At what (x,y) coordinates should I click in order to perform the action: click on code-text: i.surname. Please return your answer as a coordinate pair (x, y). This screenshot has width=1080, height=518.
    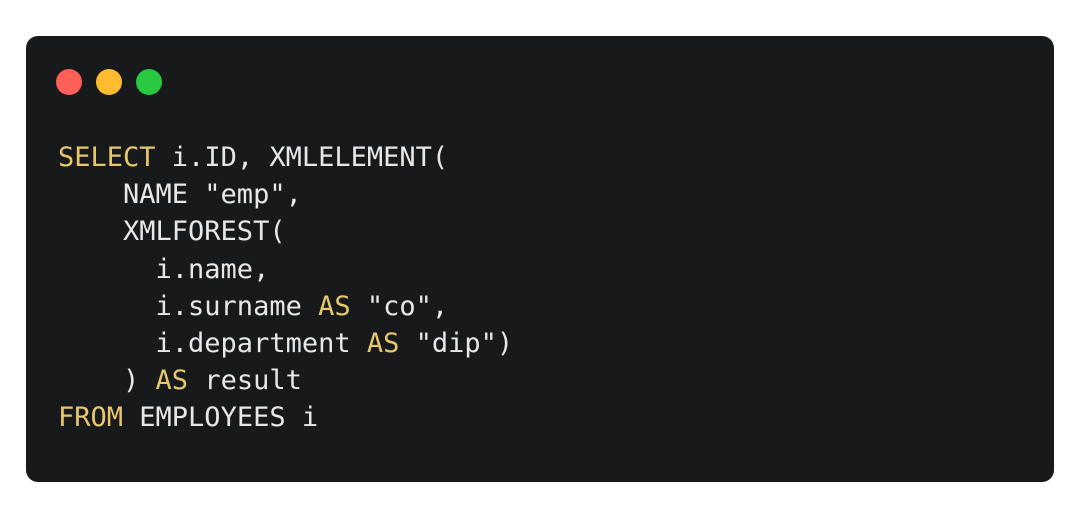
    Looking at the image, I should click on (188, 306).